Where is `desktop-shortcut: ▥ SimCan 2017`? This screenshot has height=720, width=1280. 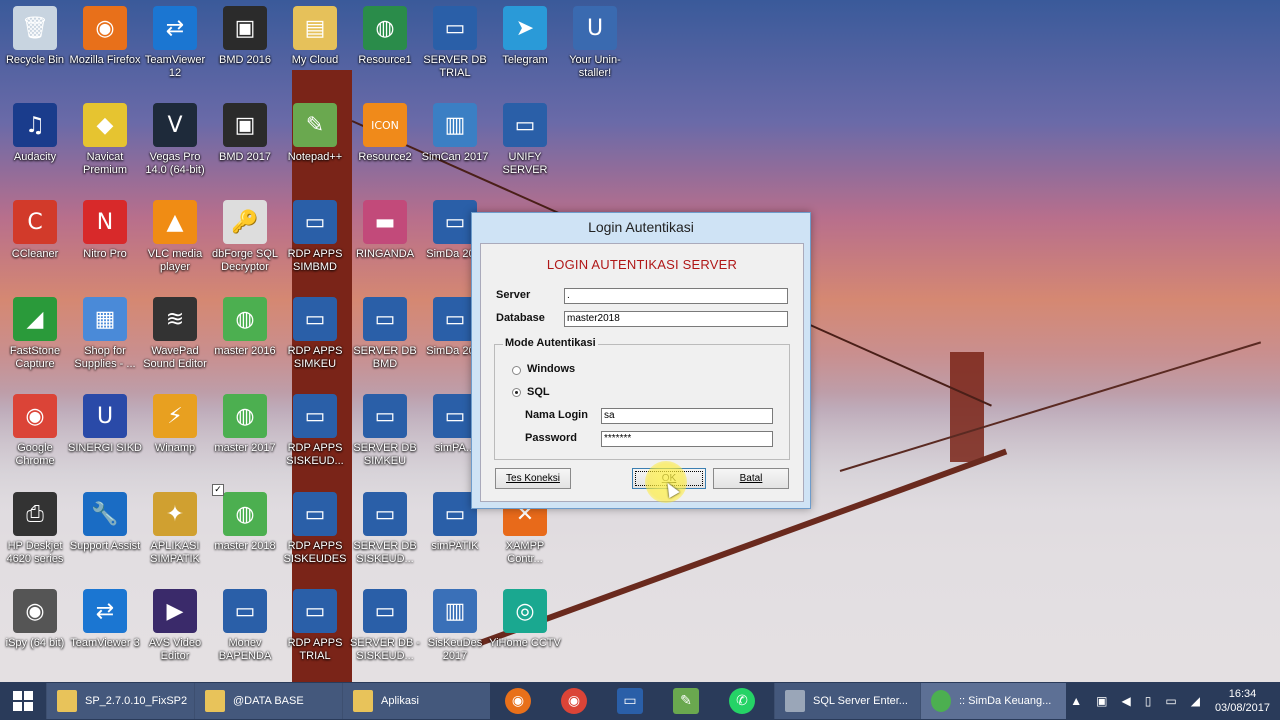
desktop-shortcut: ▥ SimCan 2017 is located at coordinates (455, 145).